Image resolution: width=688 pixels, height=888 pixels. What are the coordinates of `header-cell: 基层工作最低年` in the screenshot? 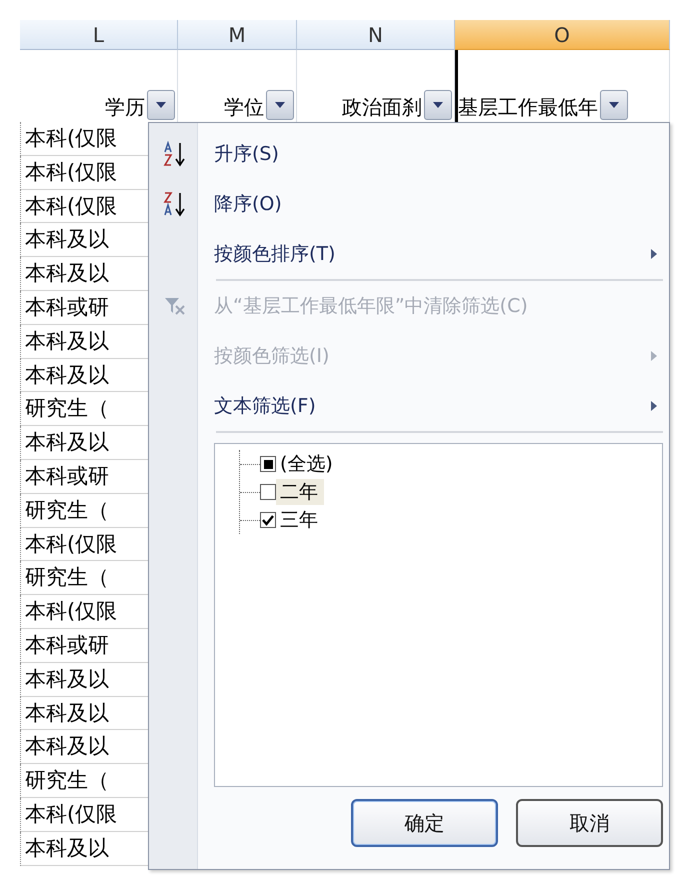 It's located at (528, 107).